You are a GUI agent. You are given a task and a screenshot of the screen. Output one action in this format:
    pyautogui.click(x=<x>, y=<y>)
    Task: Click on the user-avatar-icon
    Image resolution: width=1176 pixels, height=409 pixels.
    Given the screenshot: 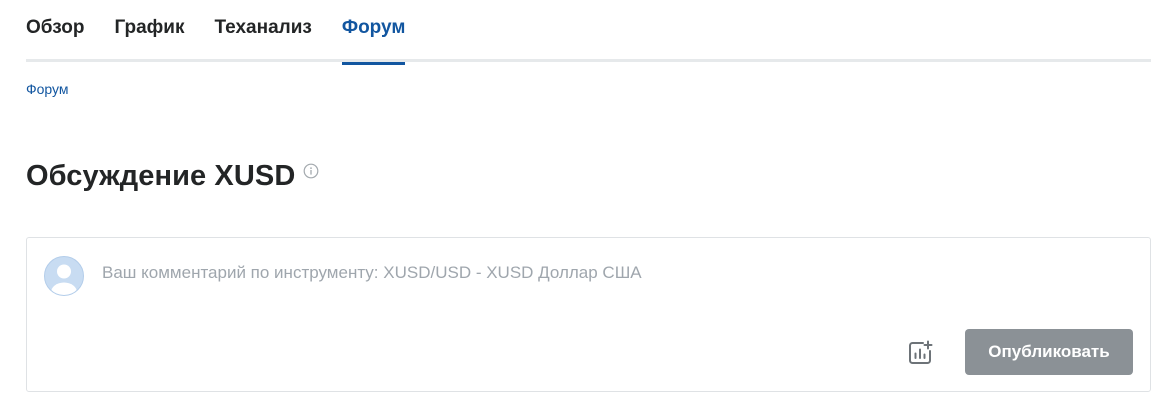 What is the action you would take?
    pyautogui.click(x=64, y=276)
    